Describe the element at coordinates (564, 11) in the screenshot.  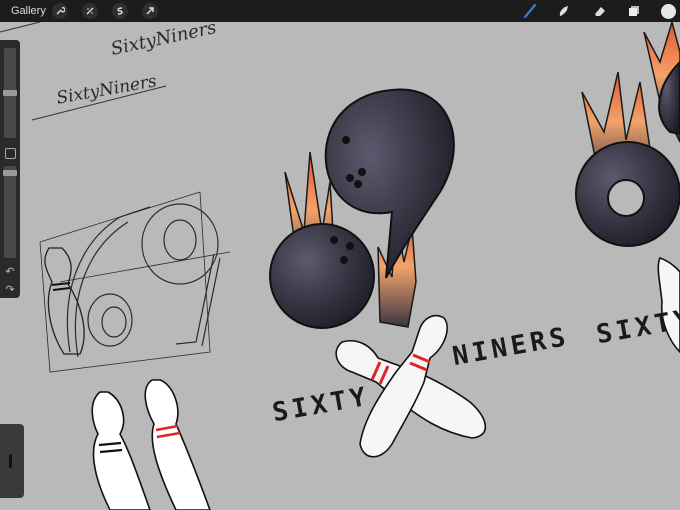
I see `smudge-icon` at that location.